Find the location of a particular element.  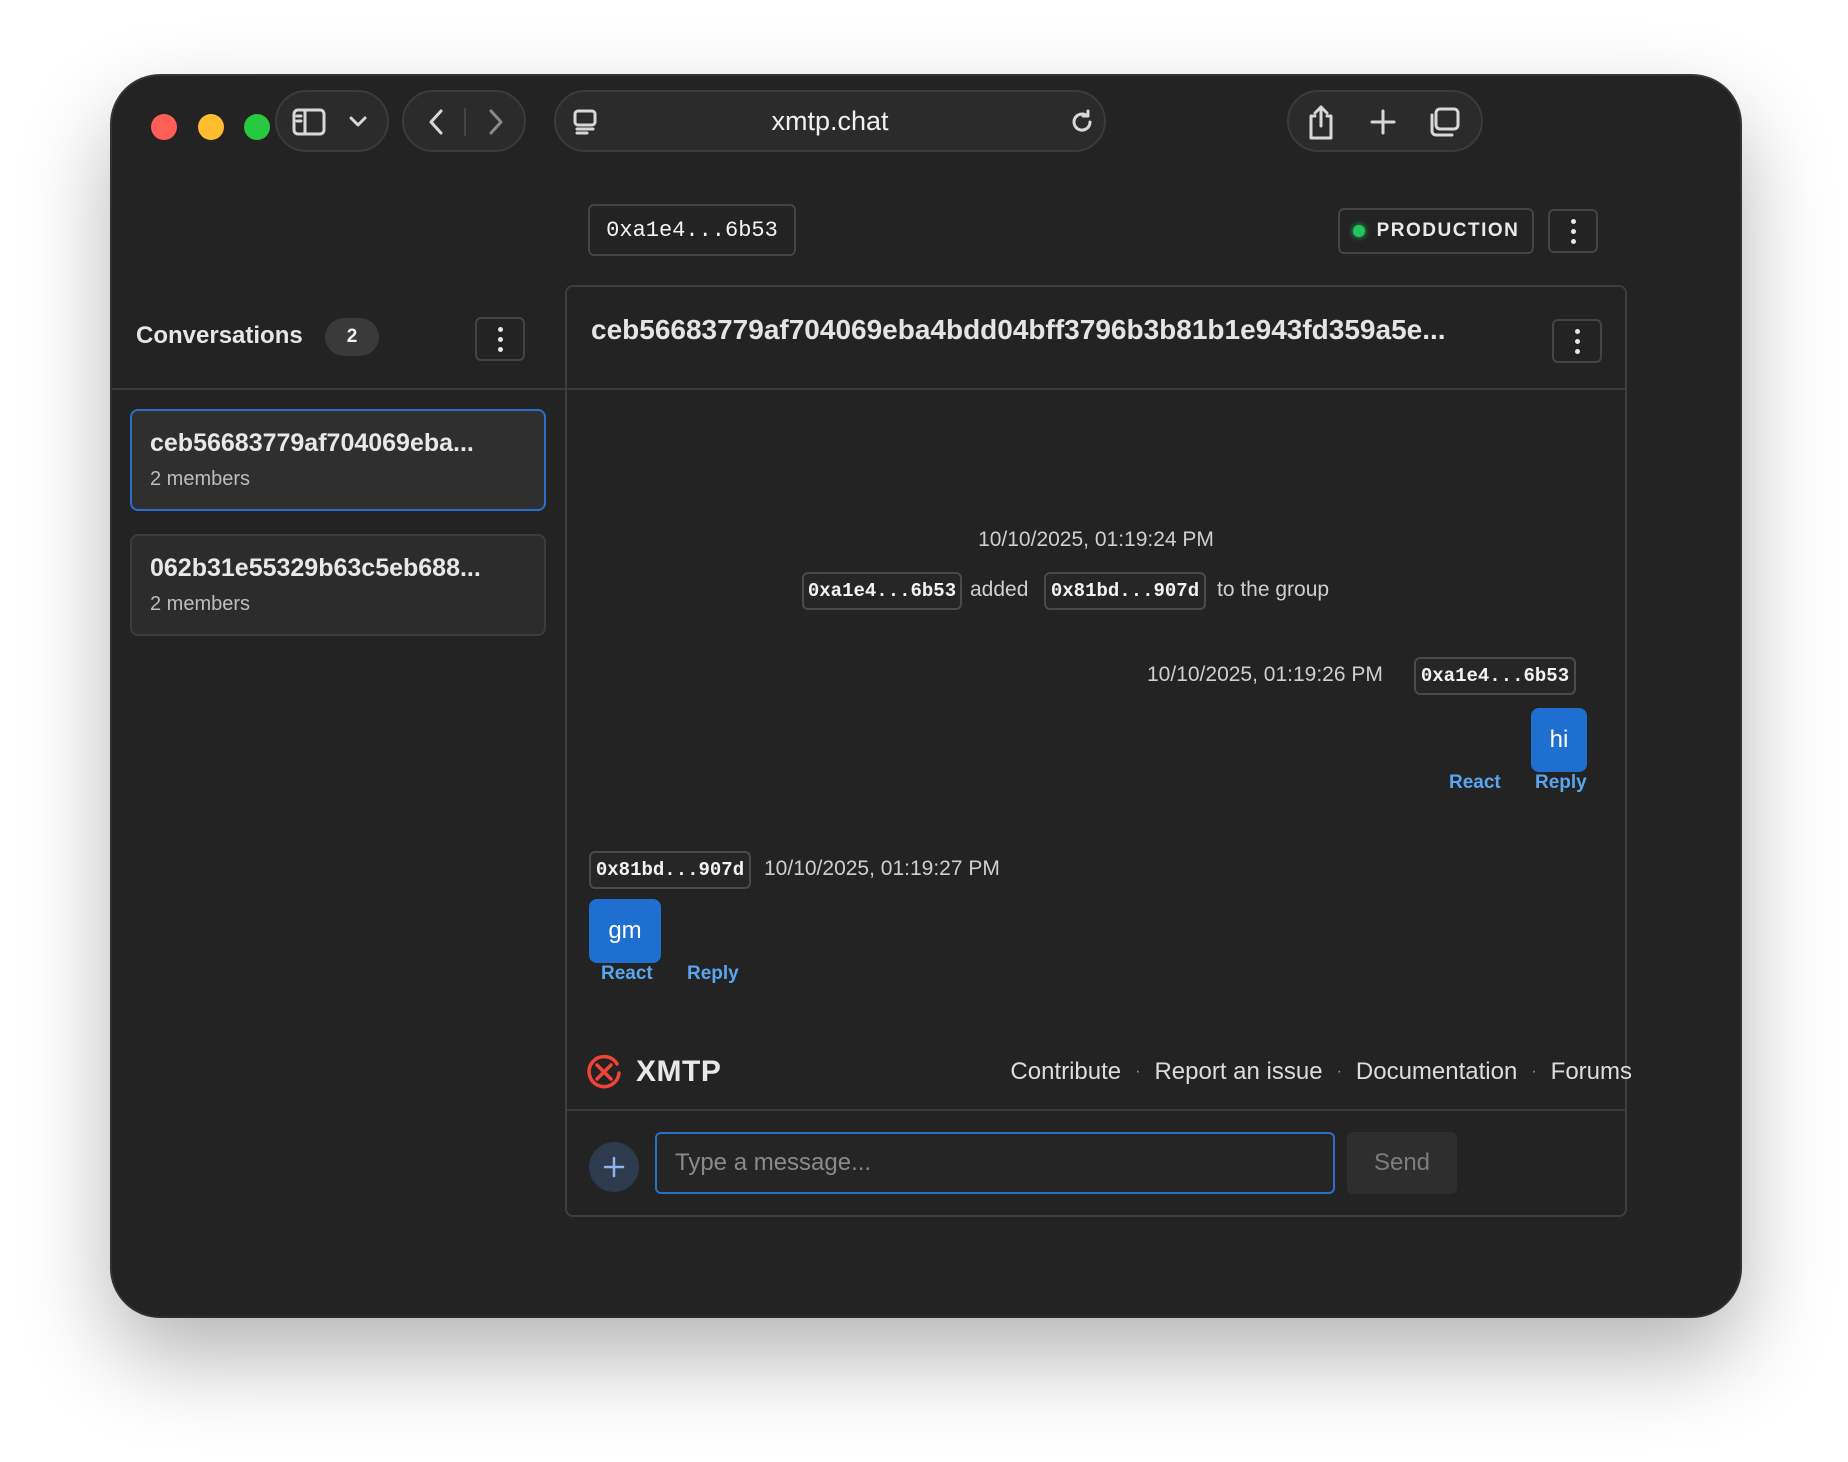

plus-icon is located at coordinates (614, 1167).